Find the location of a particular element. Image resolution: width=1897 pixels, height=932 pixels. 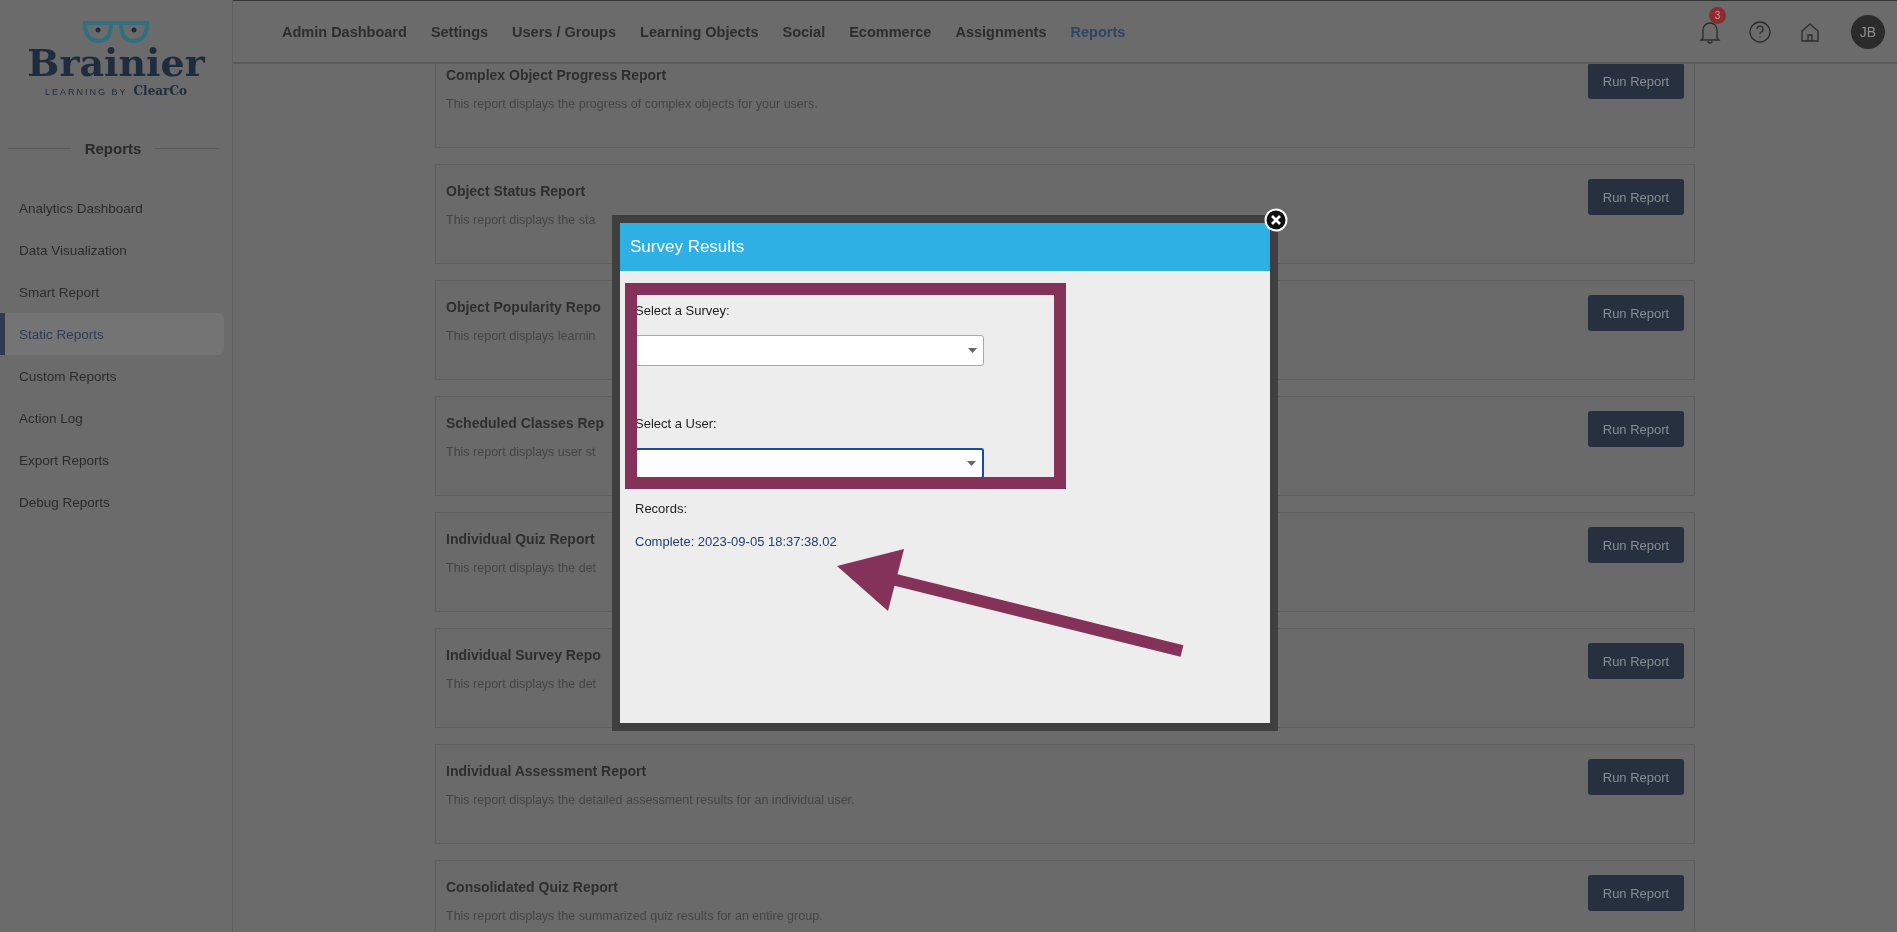

brand-logo: Brainier LEARNING BY ClearCo is located at coordinates (116, 59).